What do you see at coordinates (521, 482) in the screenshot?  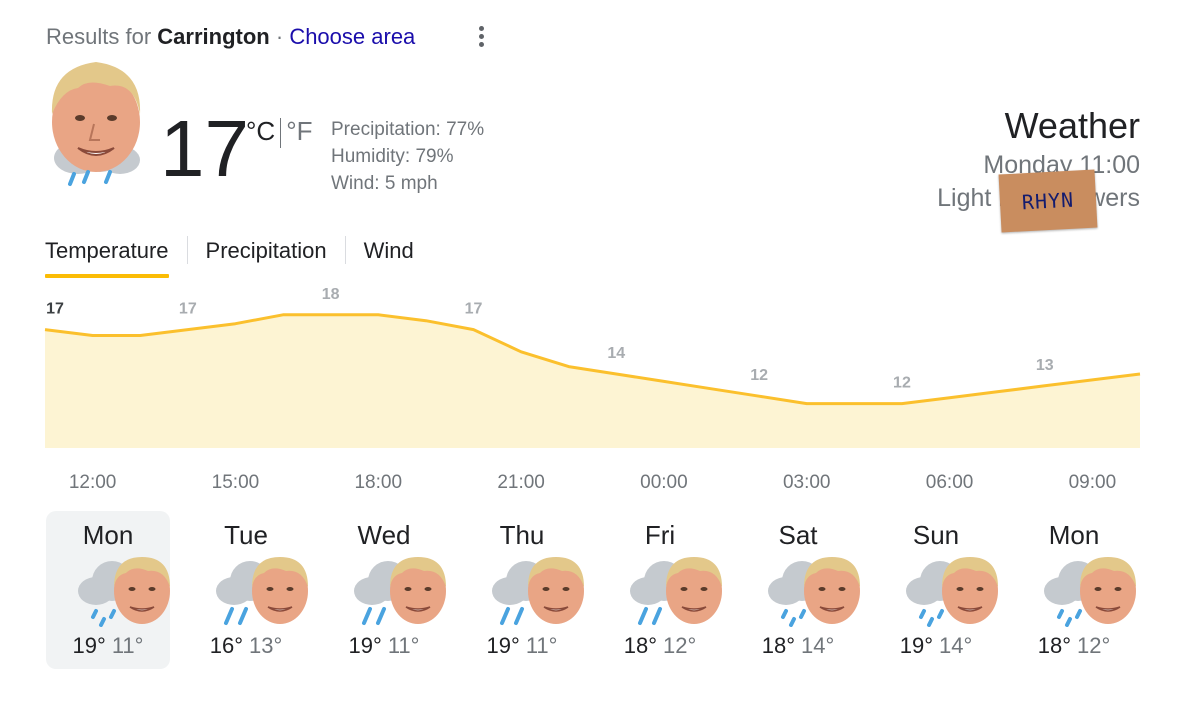 I see `chart-x-tick-label: 21:00` at bounding box center [521, 482].